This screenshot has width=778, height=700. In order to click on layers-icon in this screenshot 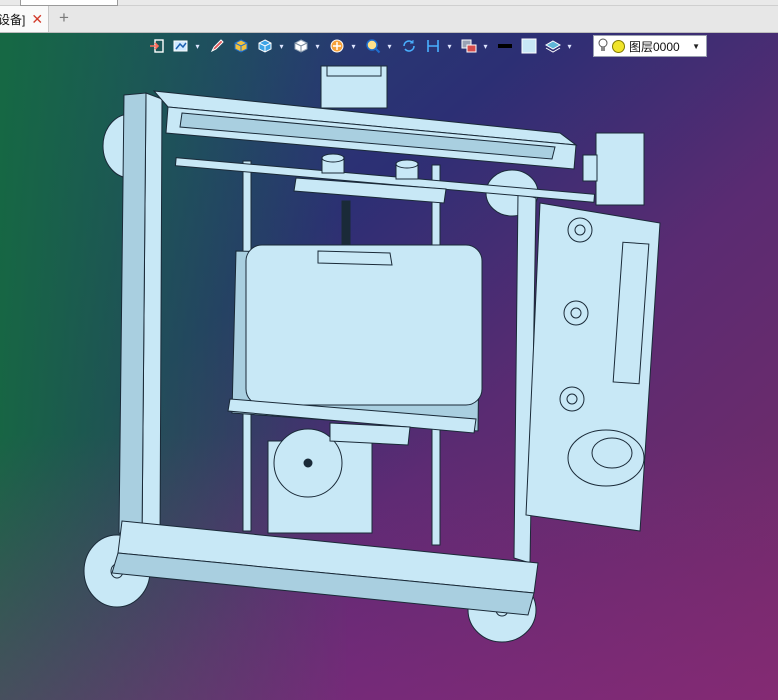, I will do `click(553, 46)`.